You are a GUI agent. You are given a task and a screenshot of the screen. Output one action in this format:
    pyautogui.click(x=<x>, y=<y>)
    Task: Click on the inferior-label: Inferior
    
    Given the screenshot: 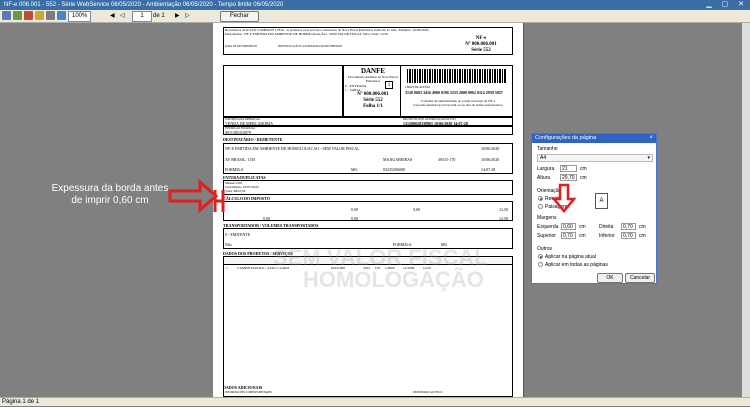 What is the action you would take?
    pyautogui.click(x=607, y=236)
    